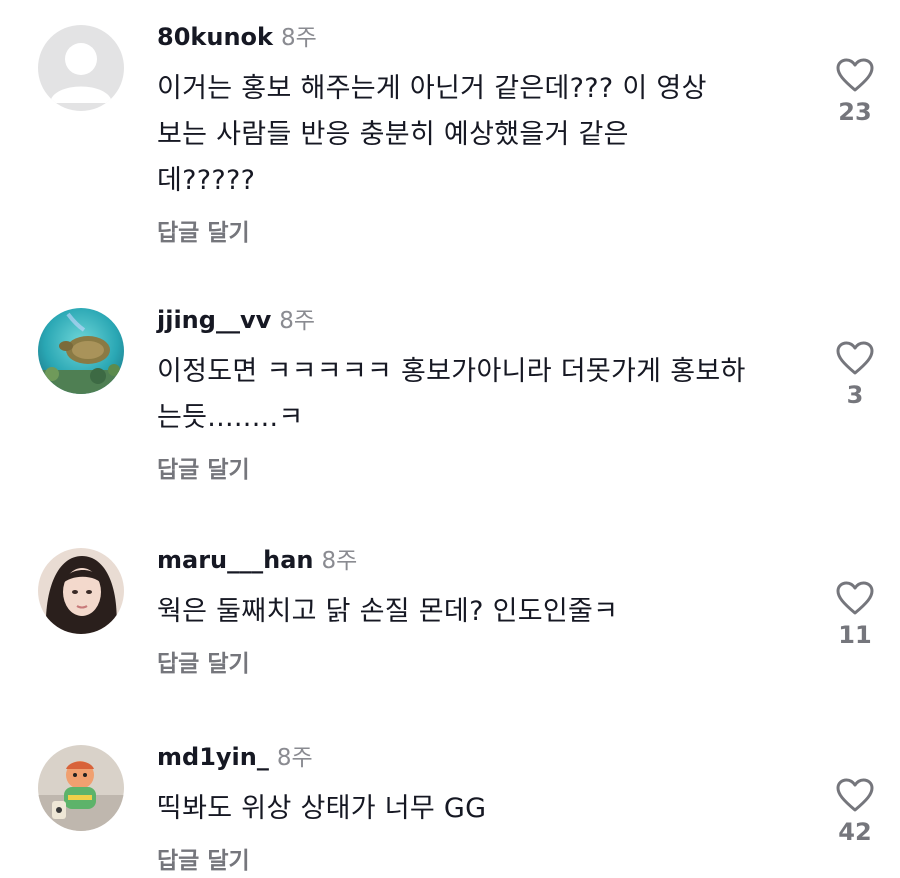  What do you see at coordinates (855, 395) in the screenshot?
I see `like-count: 3` at bounding box center [855, 395].